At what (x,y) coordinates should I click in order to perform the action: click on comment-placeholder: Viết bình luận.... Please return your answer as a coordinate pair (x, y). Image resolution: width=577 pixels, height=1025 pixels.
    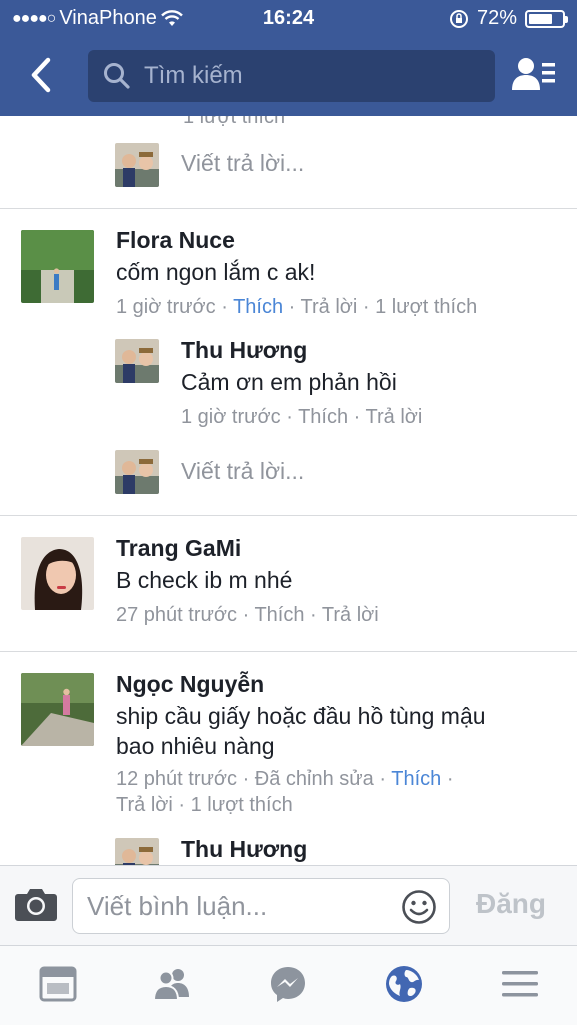
    Looking at the image, I should click on (177, 906).